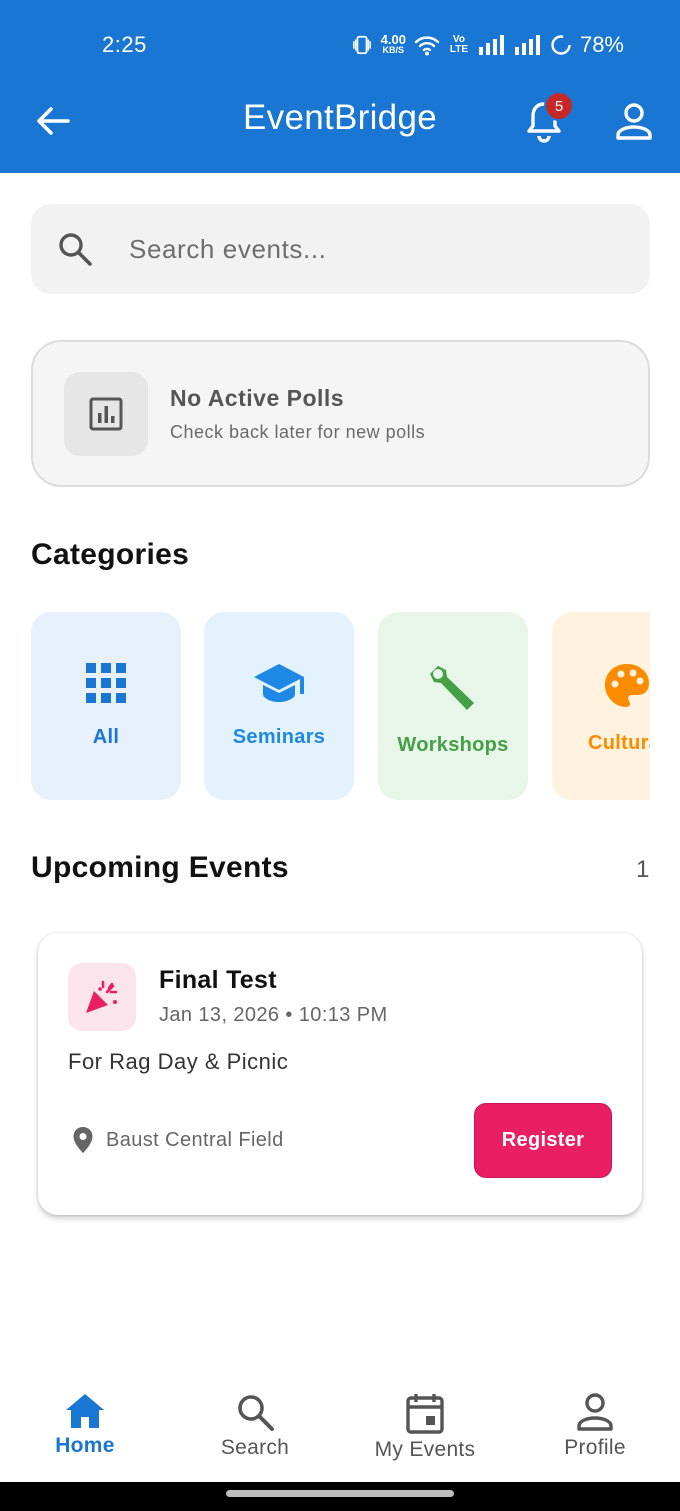 This screenshot has height=1511, width=680. What do you see at coordinates (178, 1061) in the screenshot?
I see `event-description: For Rag Day & Picnic` at bounding box center [178, 1061].